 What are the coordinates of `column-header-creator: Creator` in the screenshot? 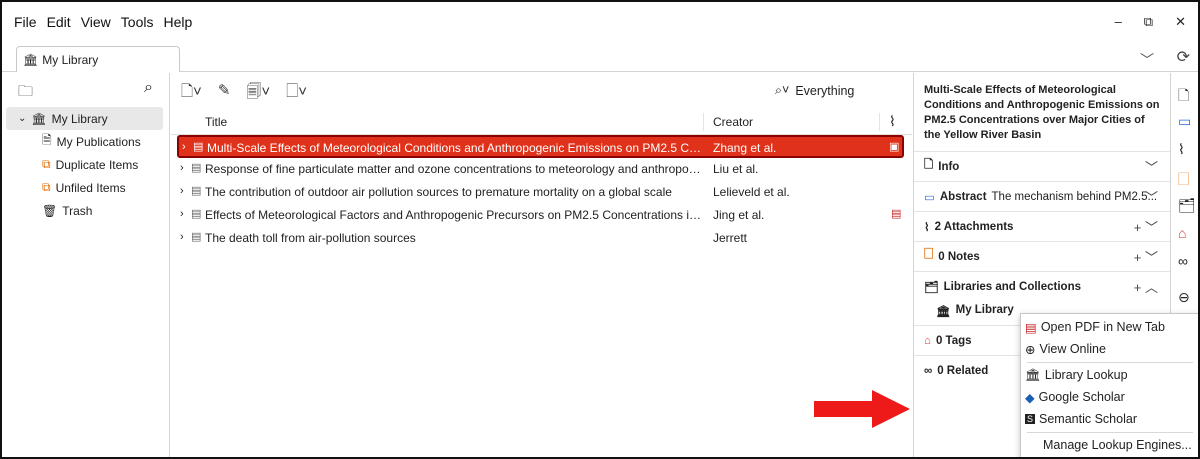 It's located at (733, 122).